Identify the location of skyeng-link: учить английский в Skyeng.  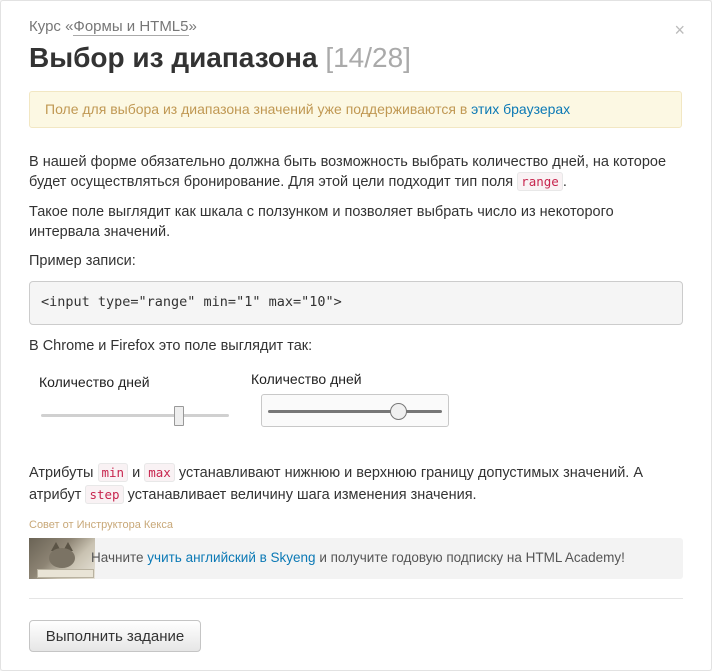
(231, 557).